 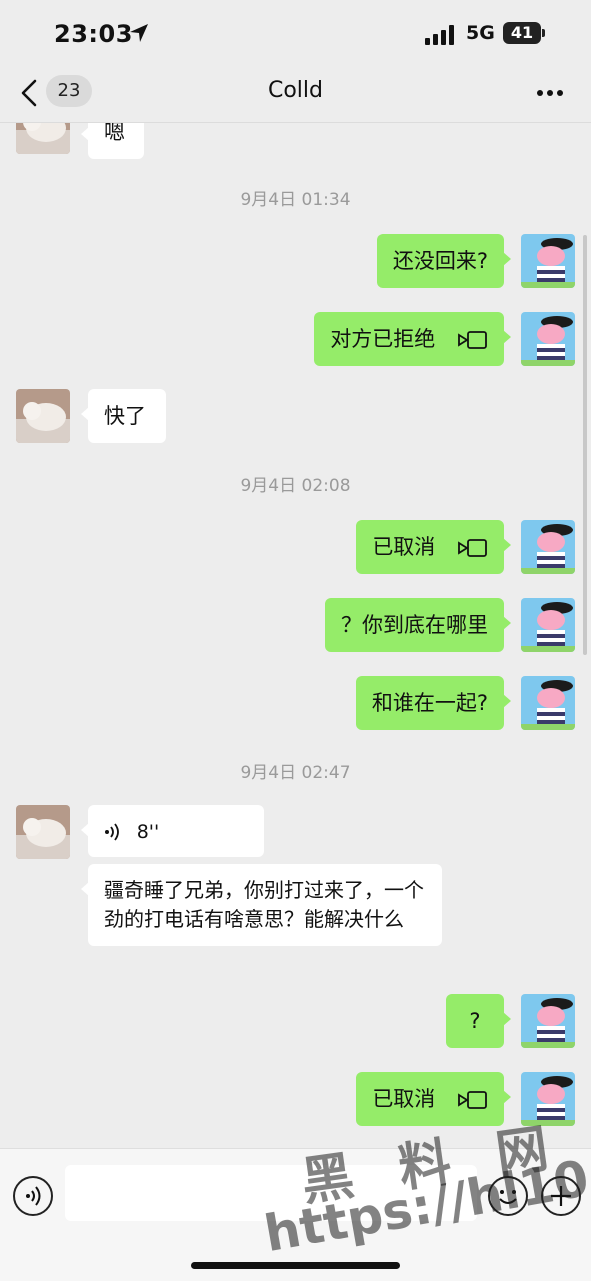 I want to click on message-bubble-incoming: 疆奇睡了兄弟，你别打过来了，一个劲的打电话有啥意思？能解决什么, so click(x=261, y=905).